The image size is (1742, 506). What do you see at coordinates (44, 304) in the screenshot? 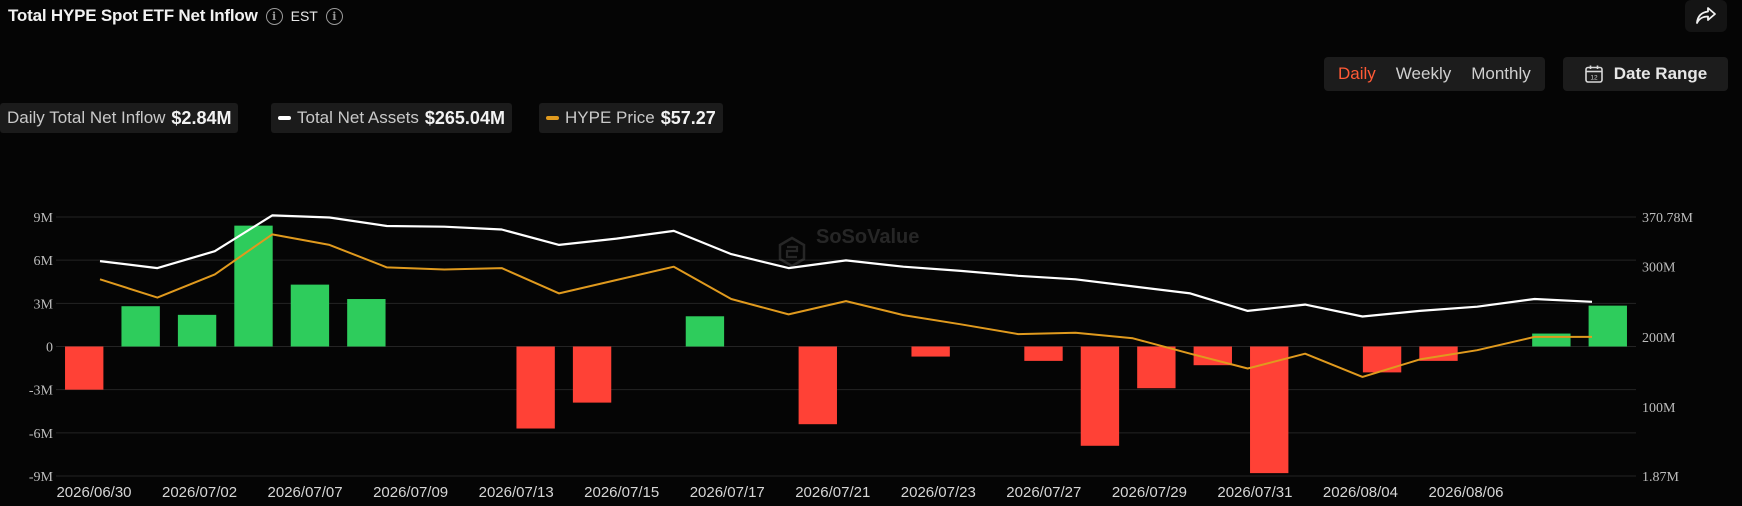
I see `left-axis-tick-label: 3M` at bounding box center [44, 304].